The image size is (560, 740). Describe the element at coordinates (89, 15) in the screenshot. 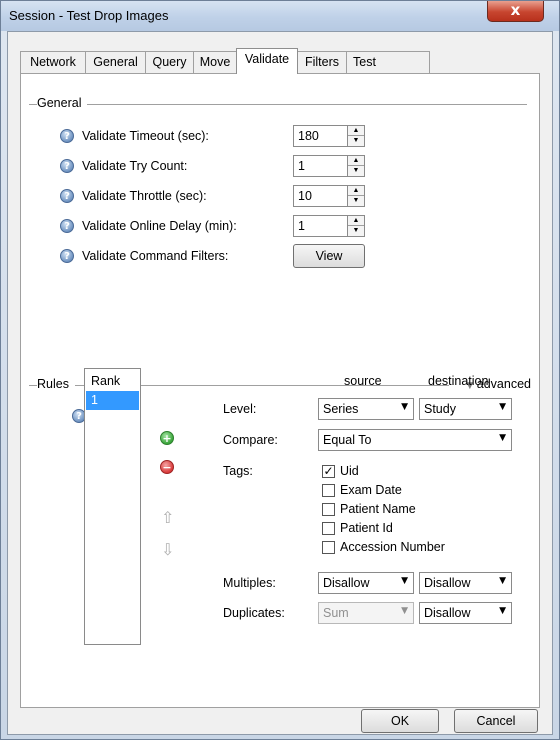

I see `window-title: Session - Test Drop Images` at that location.